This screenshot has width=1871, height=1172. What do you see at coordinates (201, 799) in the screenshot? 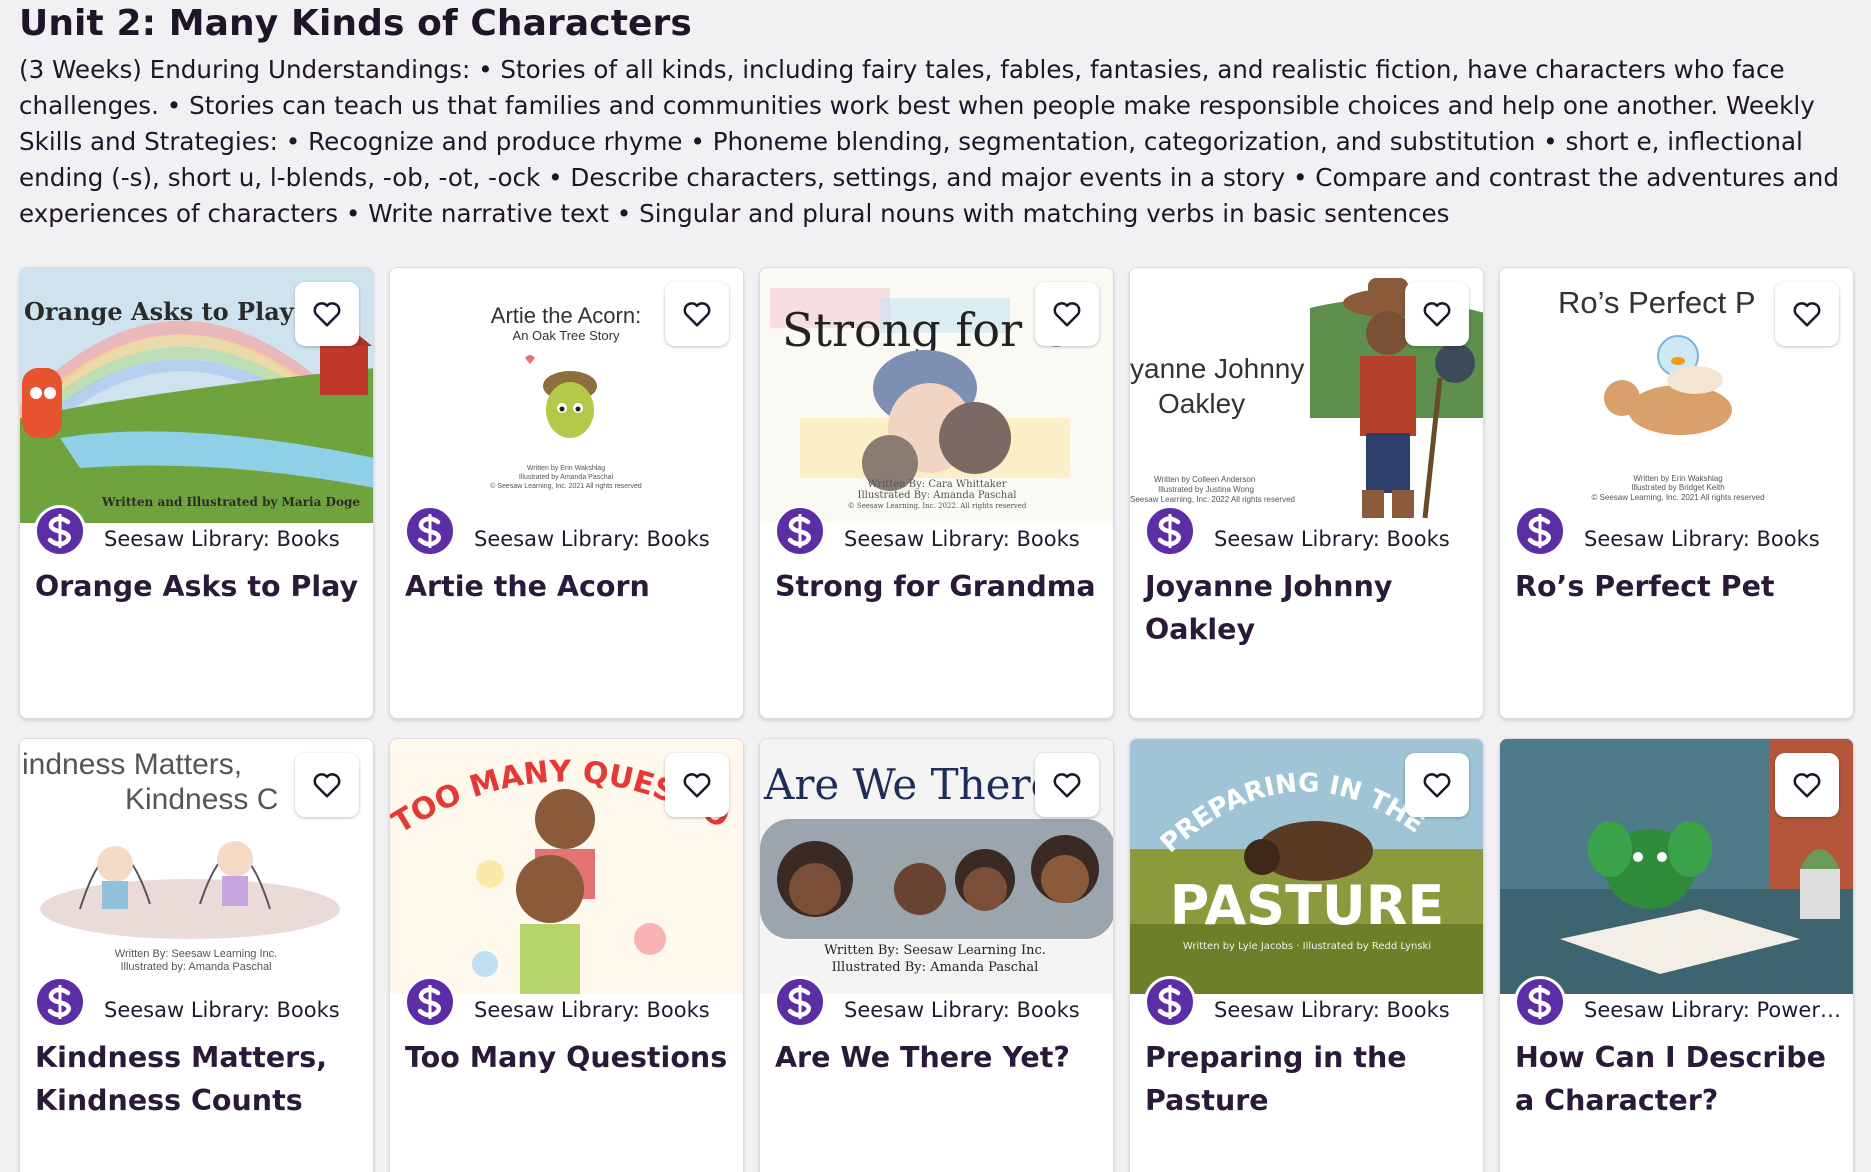
I see `cover-title: Kindness C` at bounding box center [201, 799].